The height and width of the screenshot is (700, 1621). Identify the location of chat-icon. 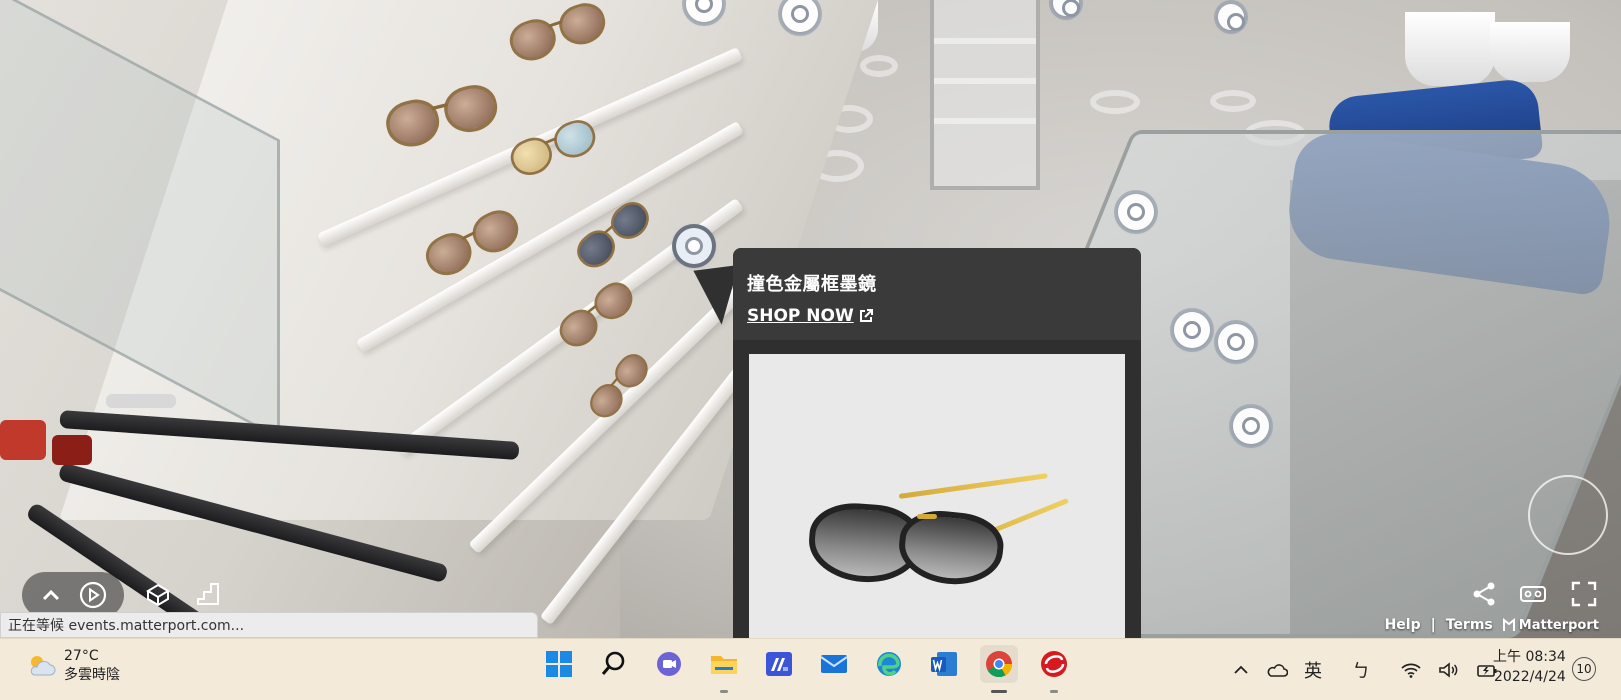
(669, 664).